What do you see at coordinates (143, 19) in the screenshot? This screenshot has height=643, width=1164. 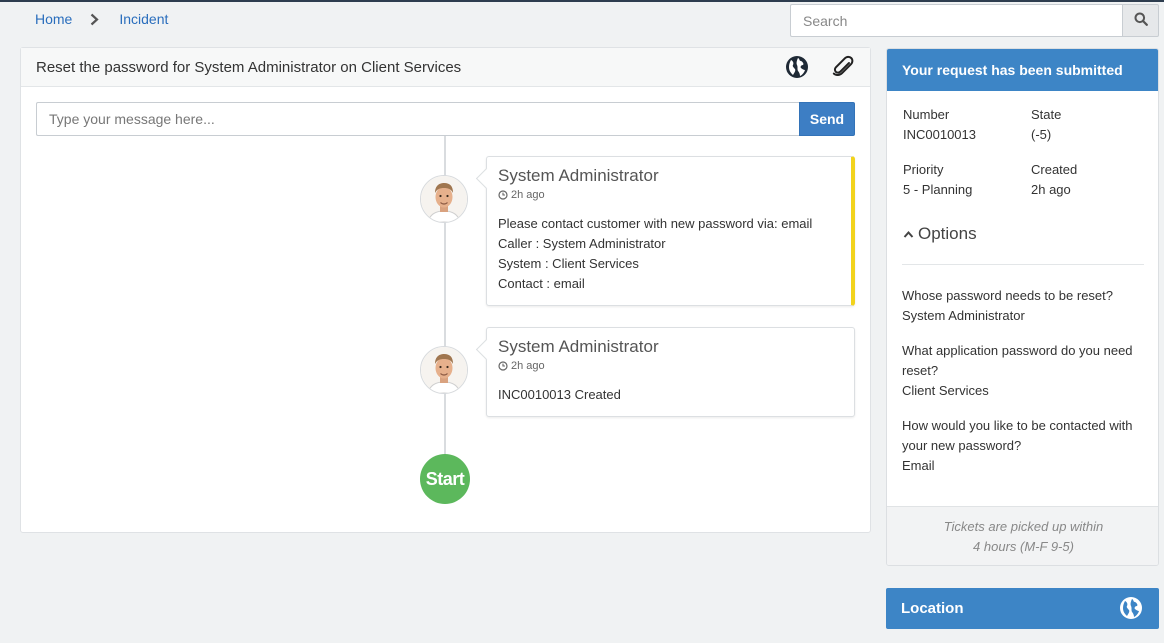 I see `breadcrumb-incident-link: Incident` at bounding box center [143, 19].